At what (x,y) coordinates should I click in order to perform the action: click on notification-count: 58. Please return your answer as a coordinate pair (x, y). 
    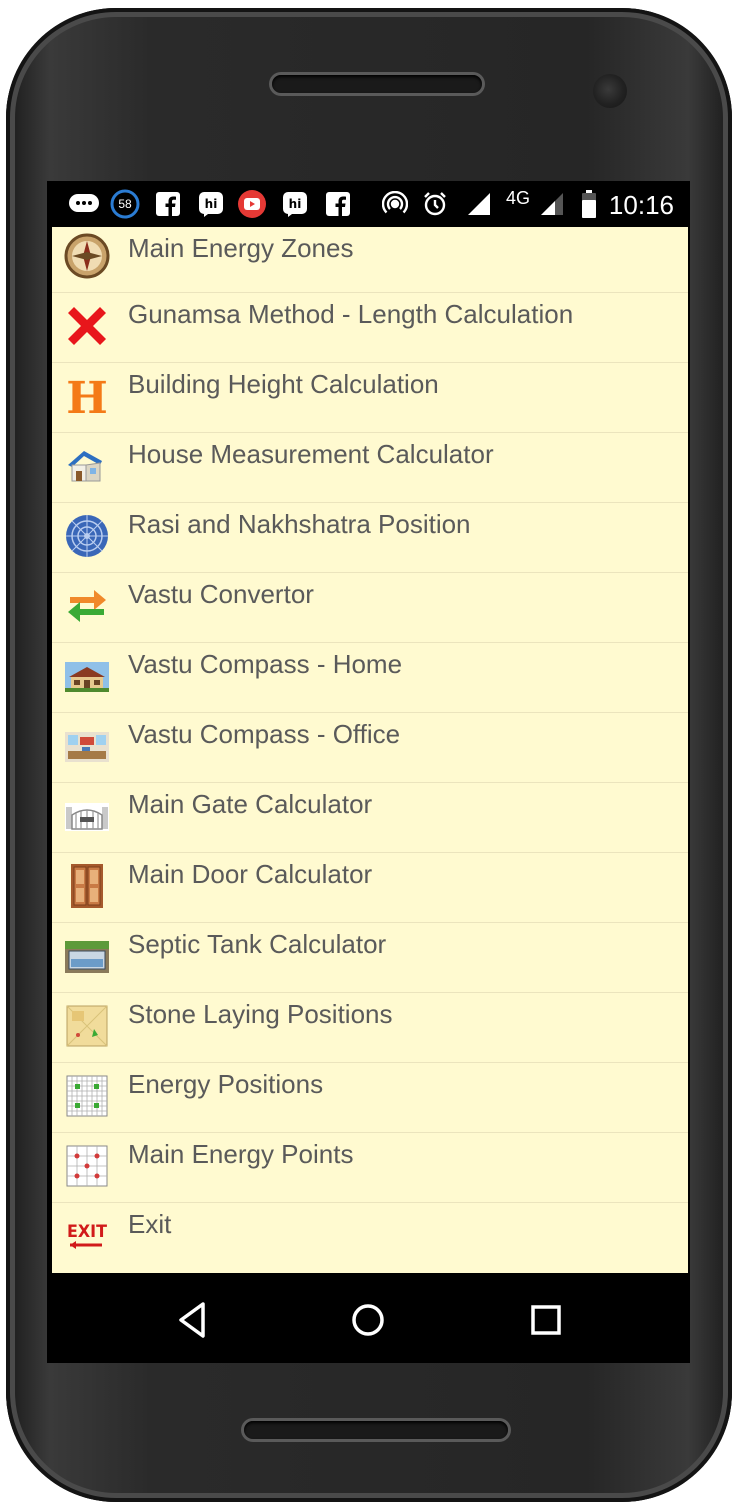
    Looking at the image, I should click on (125, 204).